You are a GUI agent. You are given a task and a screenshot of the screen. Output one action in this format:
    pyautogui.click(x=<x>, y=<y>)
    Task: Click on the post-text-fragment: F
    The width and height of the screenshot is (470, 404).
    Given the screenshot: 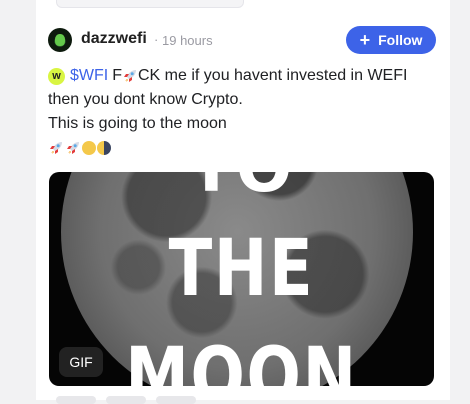 What is the action you would take?
    pyautogui.click(x=117, y=75)
    